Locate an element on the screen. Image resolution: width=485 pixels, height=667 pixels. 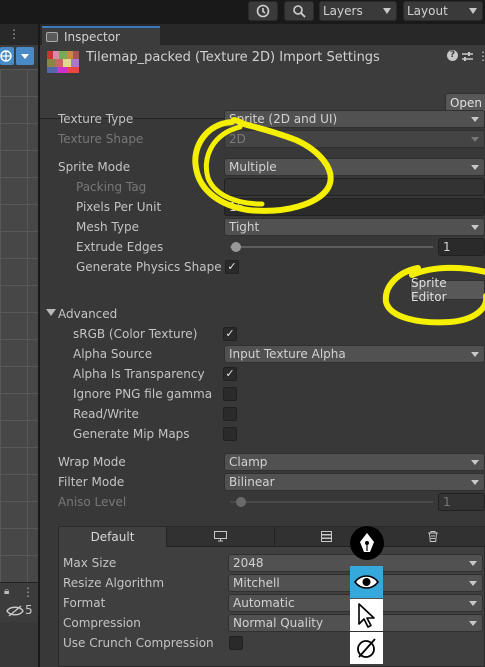
advanced-foldout: Advanced is located at coordinates (87, 314).